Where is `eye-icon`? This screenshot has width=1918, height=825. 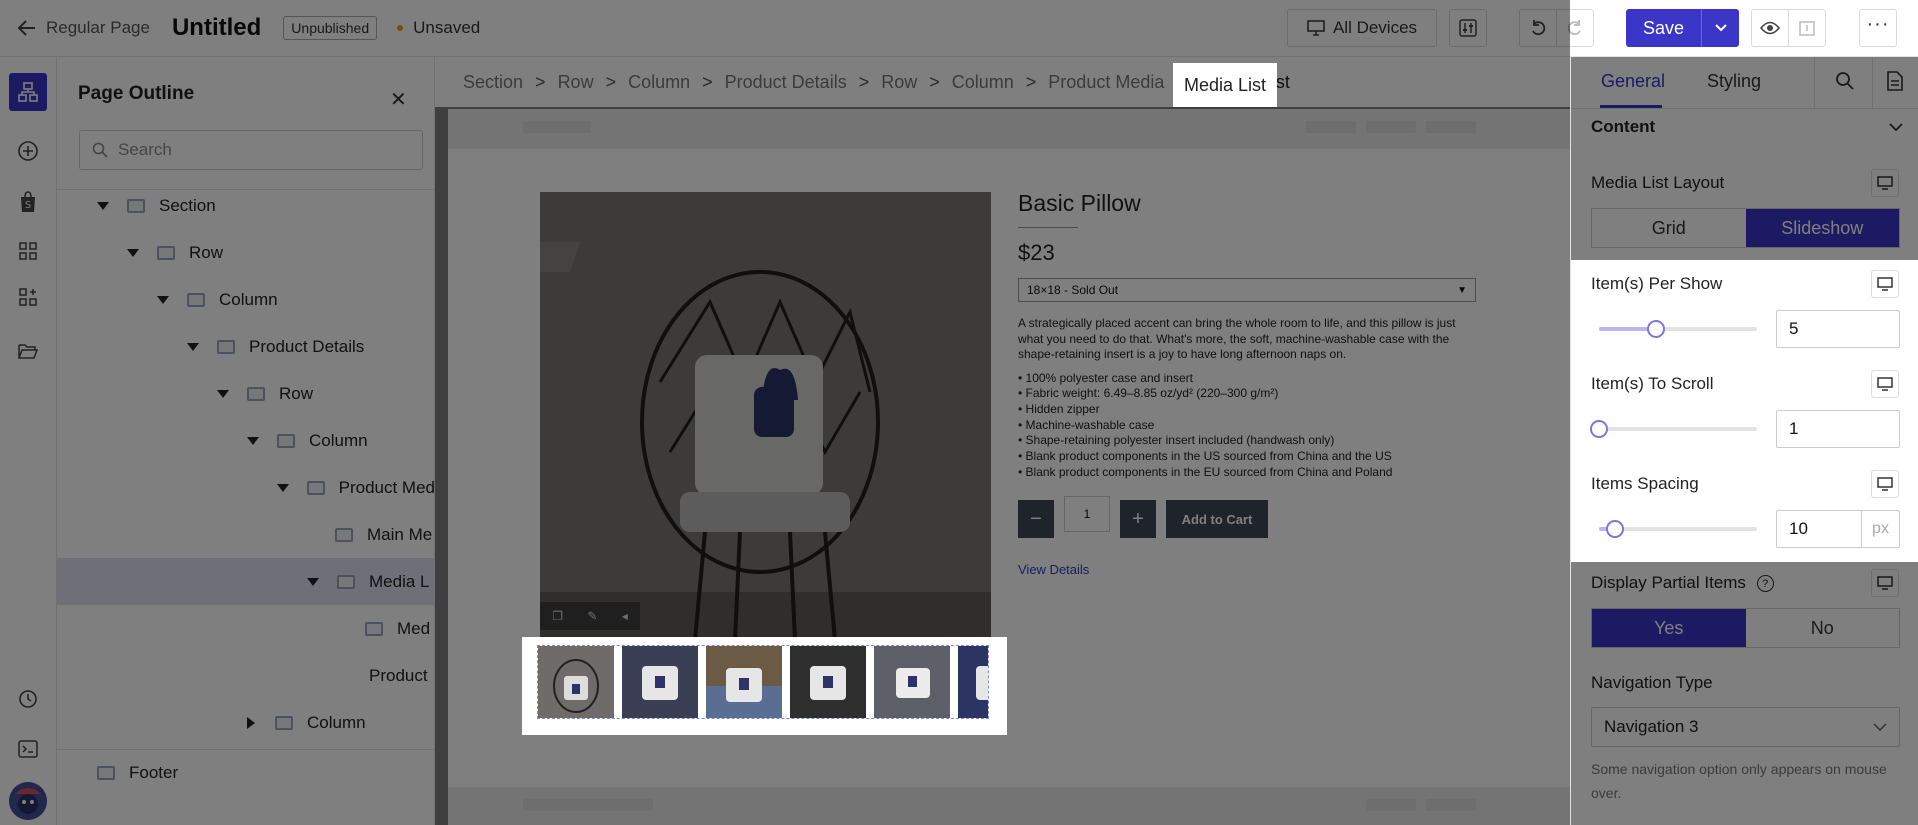 eye-icon is located at coordinates (1770, 28).